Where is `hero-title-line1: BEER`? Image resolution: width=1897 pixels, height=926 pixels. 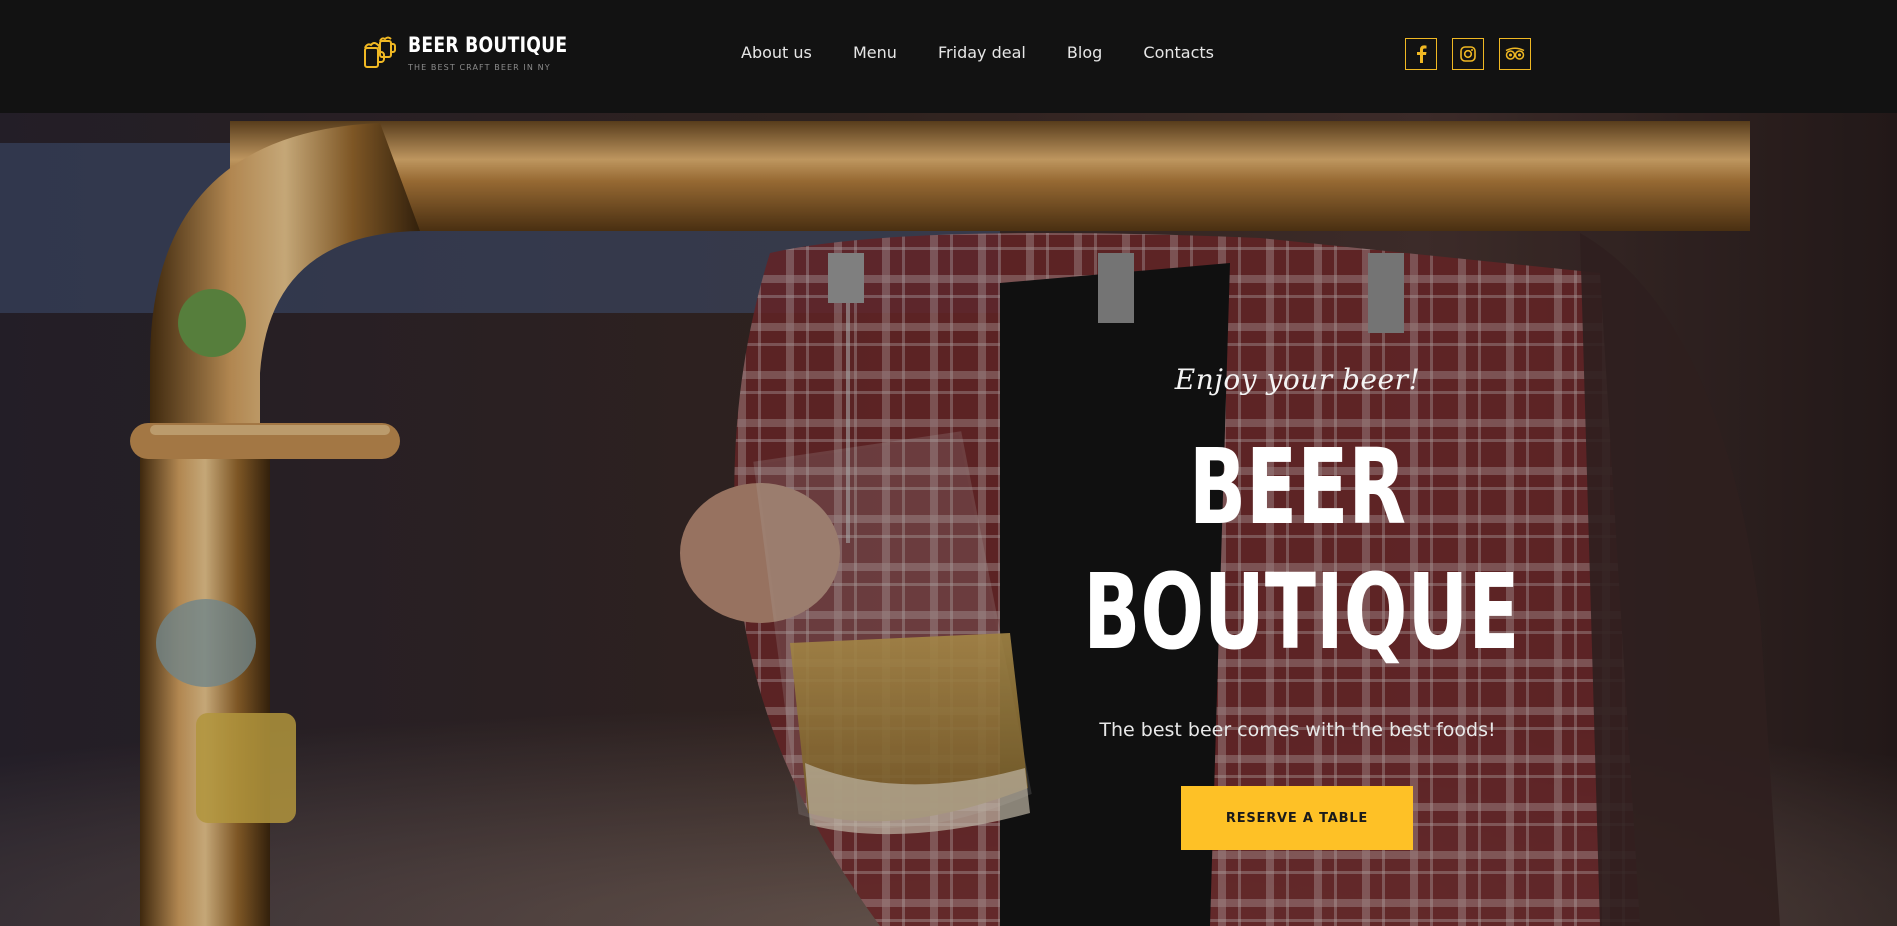
hero-title-line1: BEER is located at coordinates (1297, 487).